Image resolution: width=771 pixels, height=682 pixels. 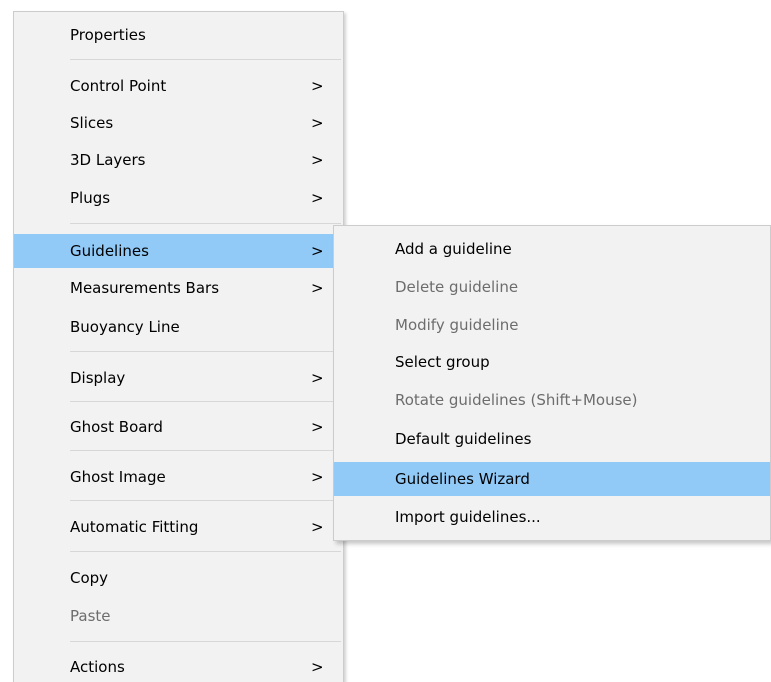 What do you see at coordinates (442, 362) in the screenshot?
I see `menu-item-label: Select group` at bounding box center [442, 362].